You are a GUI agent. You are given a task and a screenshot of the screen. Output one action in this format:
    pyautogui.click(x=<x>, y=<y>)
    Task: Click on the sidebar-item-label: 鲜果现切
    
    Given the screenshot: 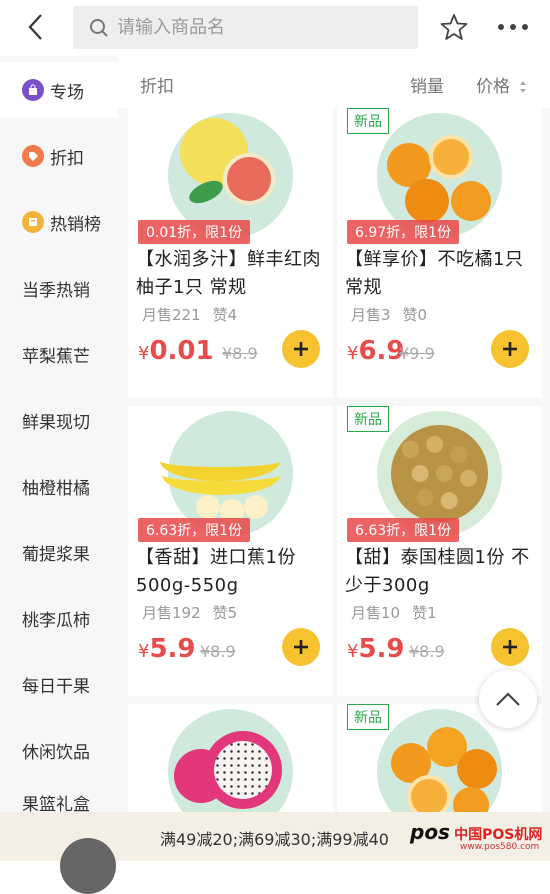 What is the action you would take?
    pyautogui.click(x=56, y=422)
    